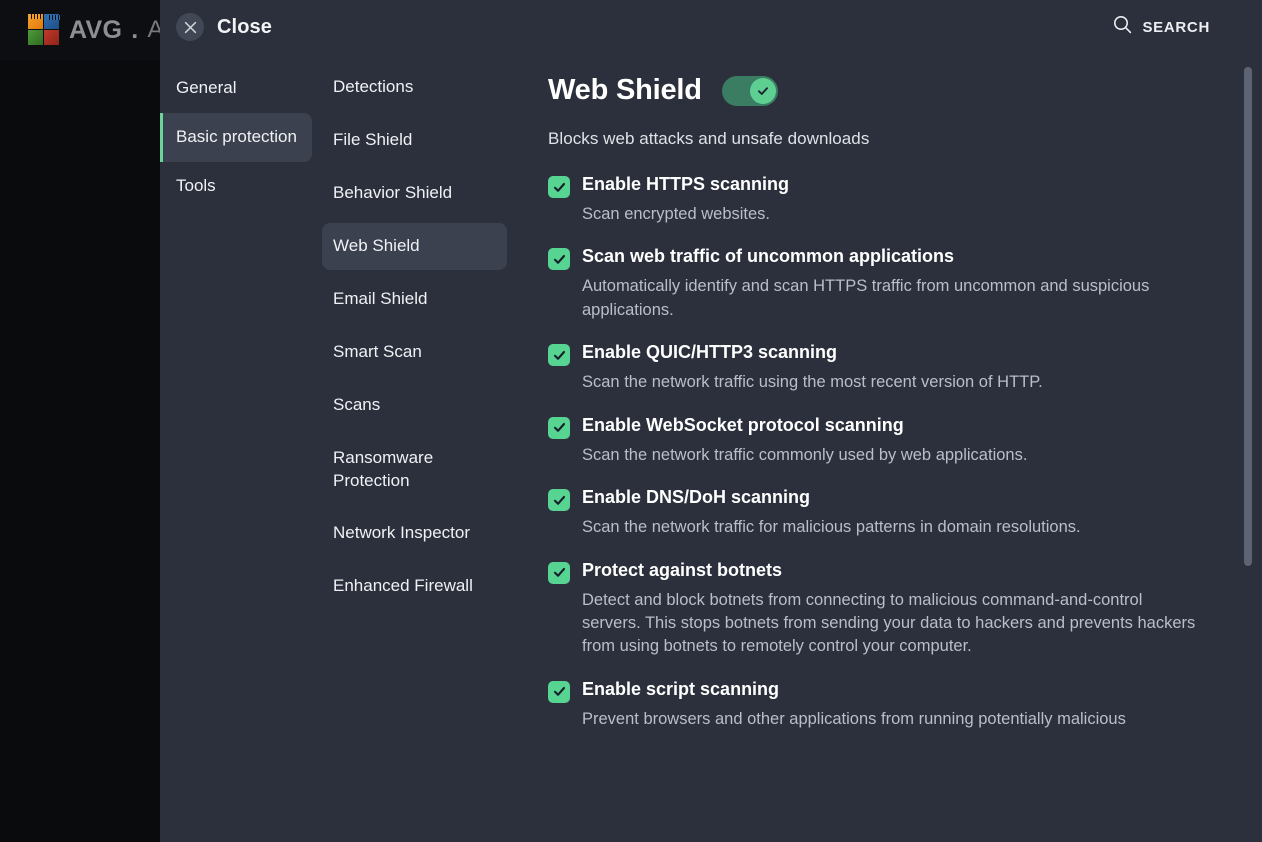 Image resolution: width=1262 pixels, height=842 pixels. Describe the element at coordinates (559, 572) in the screenshot. I see `checkbox-botnets` at that location.